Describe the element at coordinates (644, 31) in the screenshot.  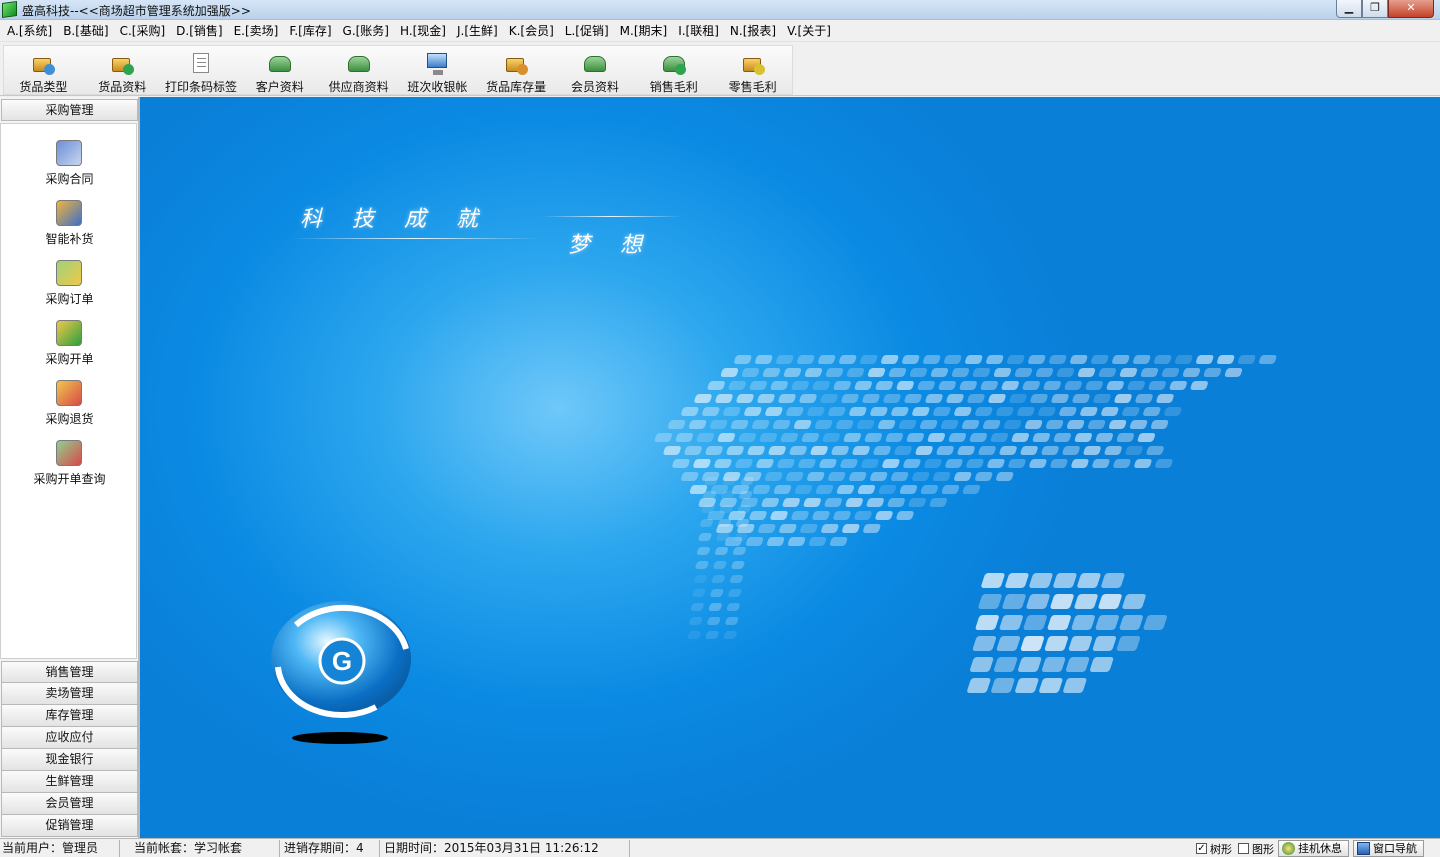
I see `menu-item: M.[期末]` at that location.